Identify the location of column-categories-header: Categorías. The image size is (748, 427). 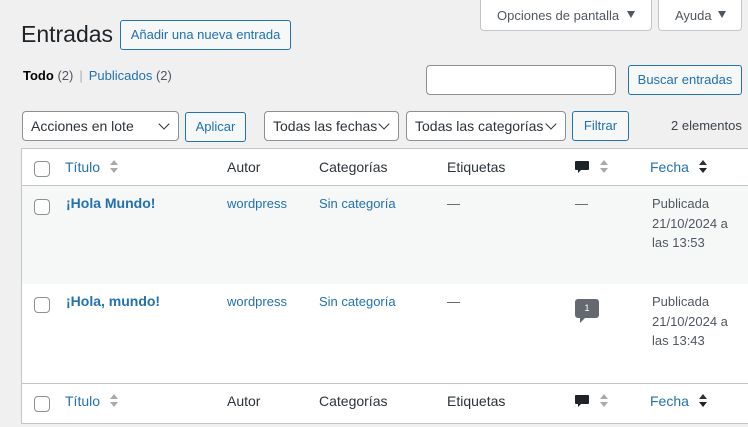
(353, 167).